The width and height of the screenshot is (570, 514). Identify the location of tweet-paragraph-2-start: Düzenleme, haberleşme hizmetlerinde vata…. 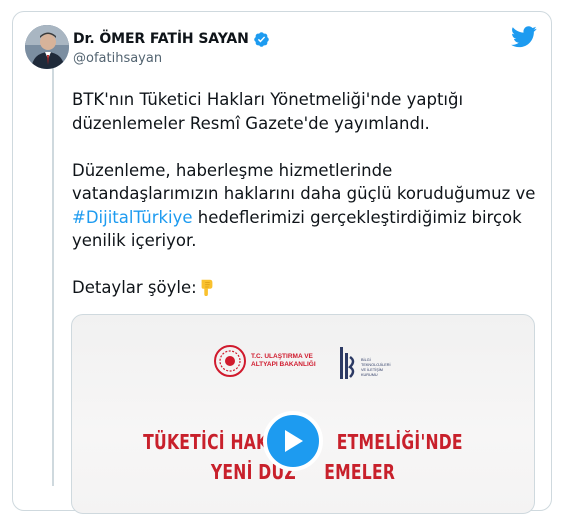
(304, 182).